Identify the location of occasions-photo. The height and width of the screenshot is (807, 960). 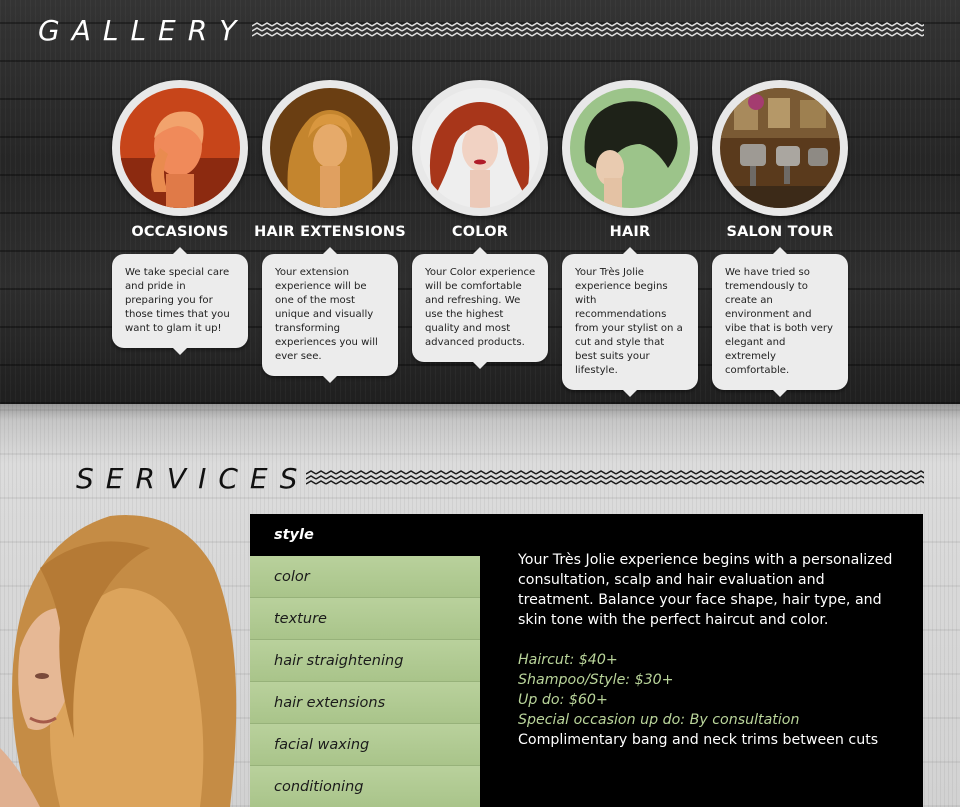
(180, 148).